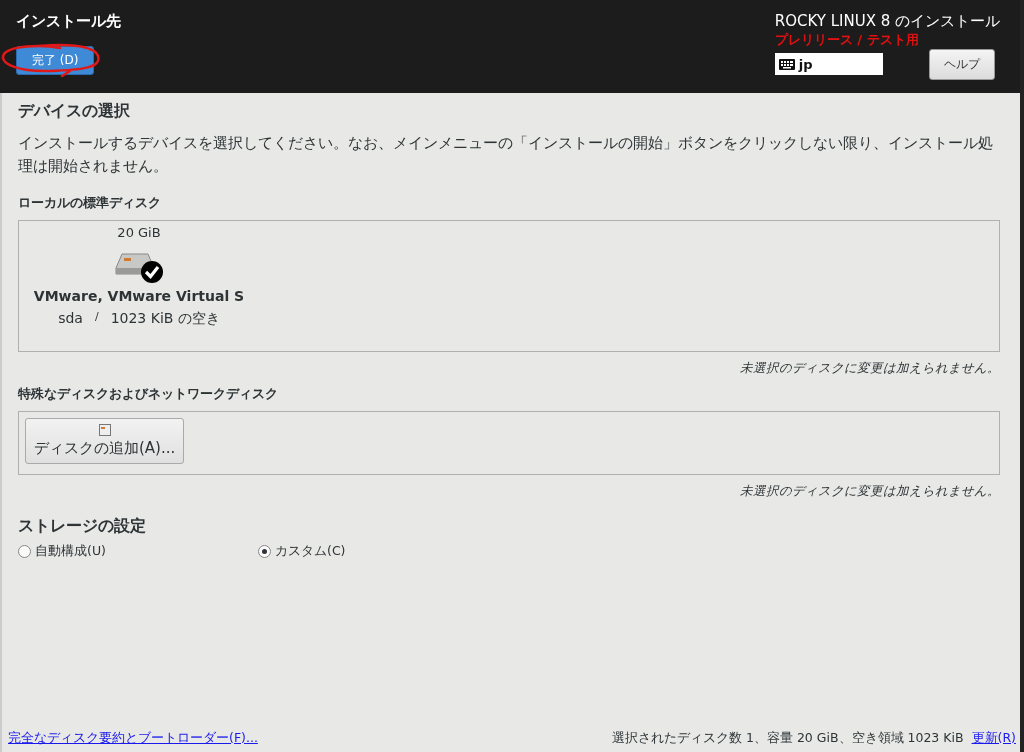 The image size is (1024, 752). I want to click on disk-status-text: 選択されたディスク数 1、容量 20 GiB、空き領域 1023 KiB, so click(788, 738).